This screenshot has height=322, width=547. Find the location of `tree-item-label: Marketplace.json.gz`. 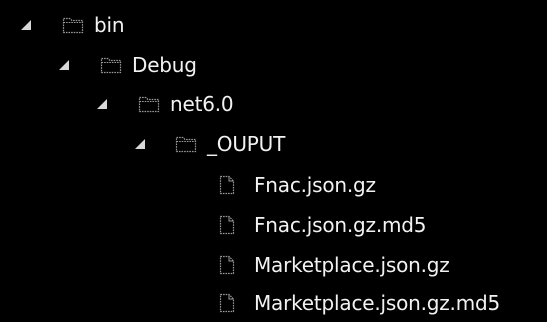

tree-item-label: Marketplace.json.gz is located at coordinates (352, 265).